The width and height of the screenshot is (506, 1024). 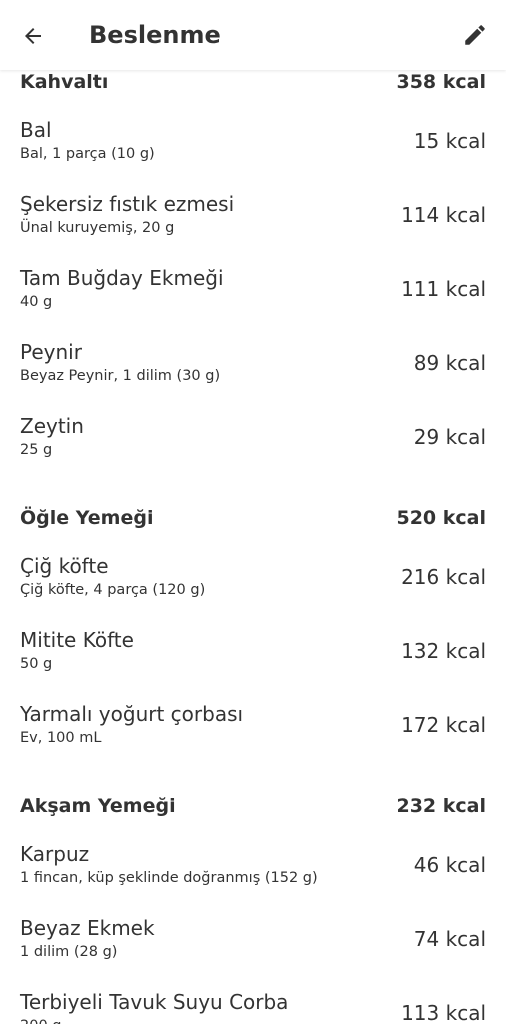 What do you see at coordinates (98, 806) in the screenshot?
I see `section-title: Akşam Yemeği` at bounding box center [98, 806].